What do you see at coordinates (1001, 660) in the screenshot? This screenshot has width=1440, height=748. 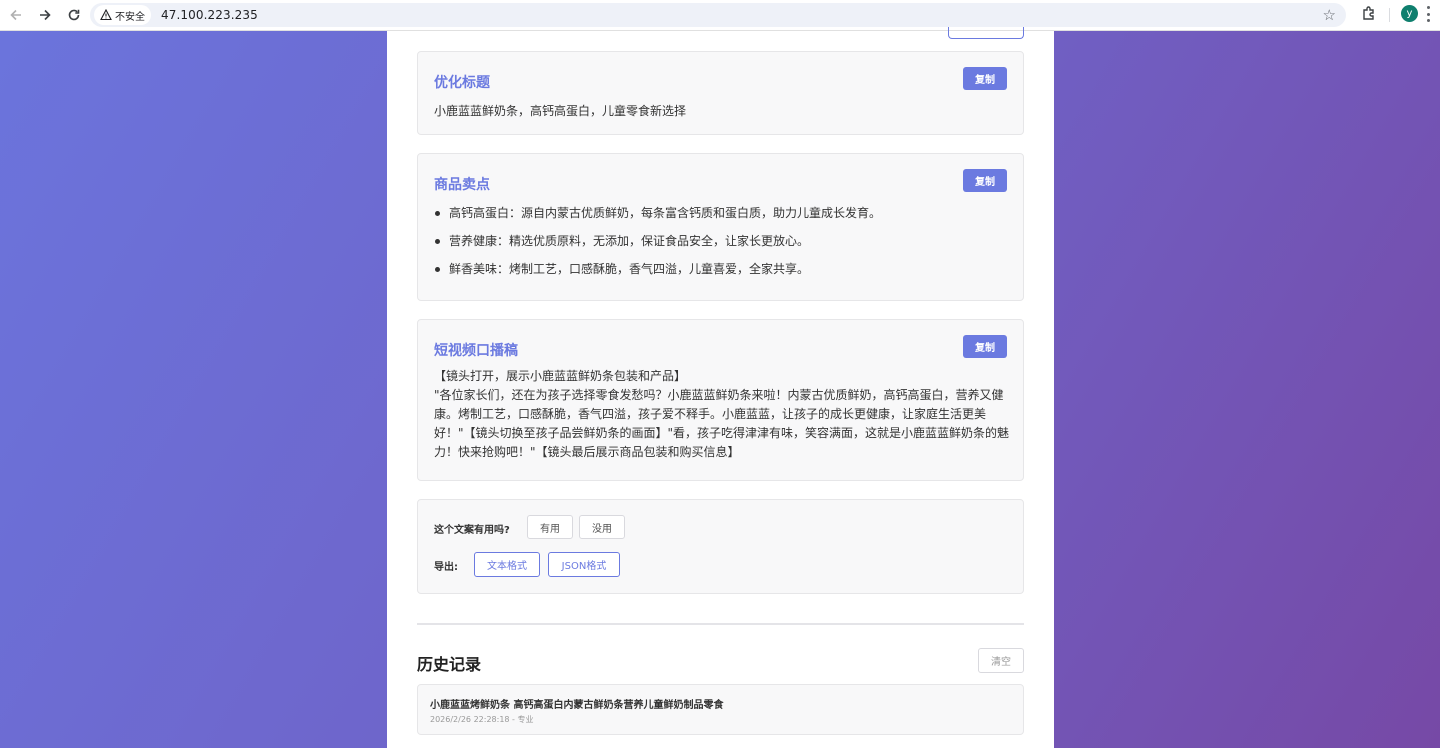 I see `clear-history-button: 清空` at bounding box center [1001, 660].